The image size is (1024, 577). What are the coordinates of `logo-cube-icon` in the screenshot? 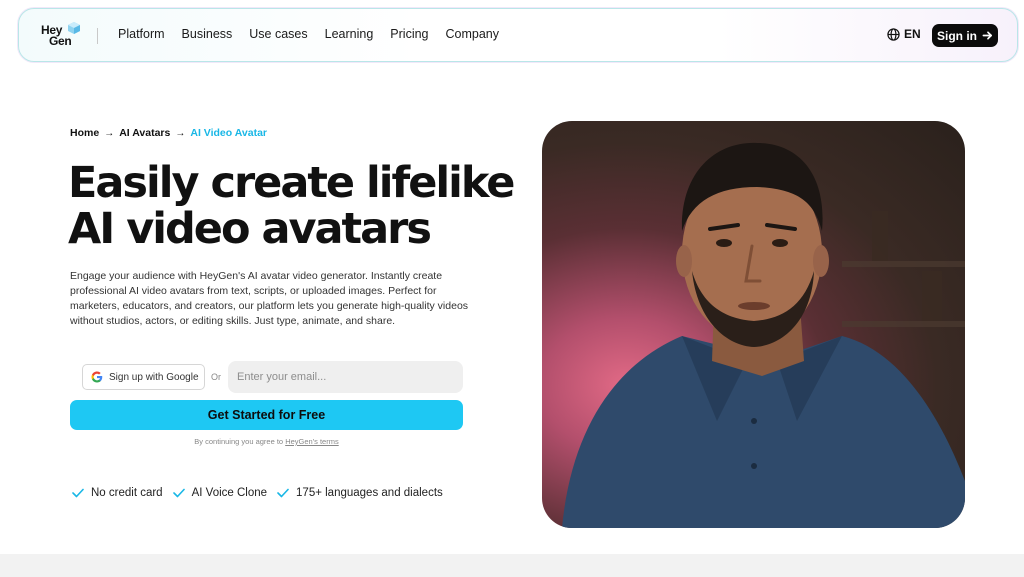 It's located at (74, 28).